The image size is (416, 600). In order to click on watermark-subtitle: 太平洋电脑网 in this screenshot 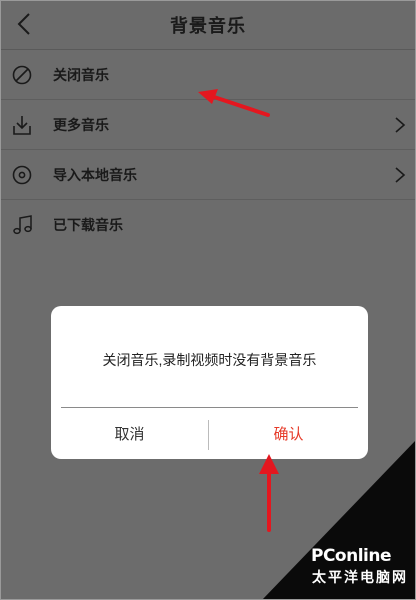, I will do `click(360, 577)`.